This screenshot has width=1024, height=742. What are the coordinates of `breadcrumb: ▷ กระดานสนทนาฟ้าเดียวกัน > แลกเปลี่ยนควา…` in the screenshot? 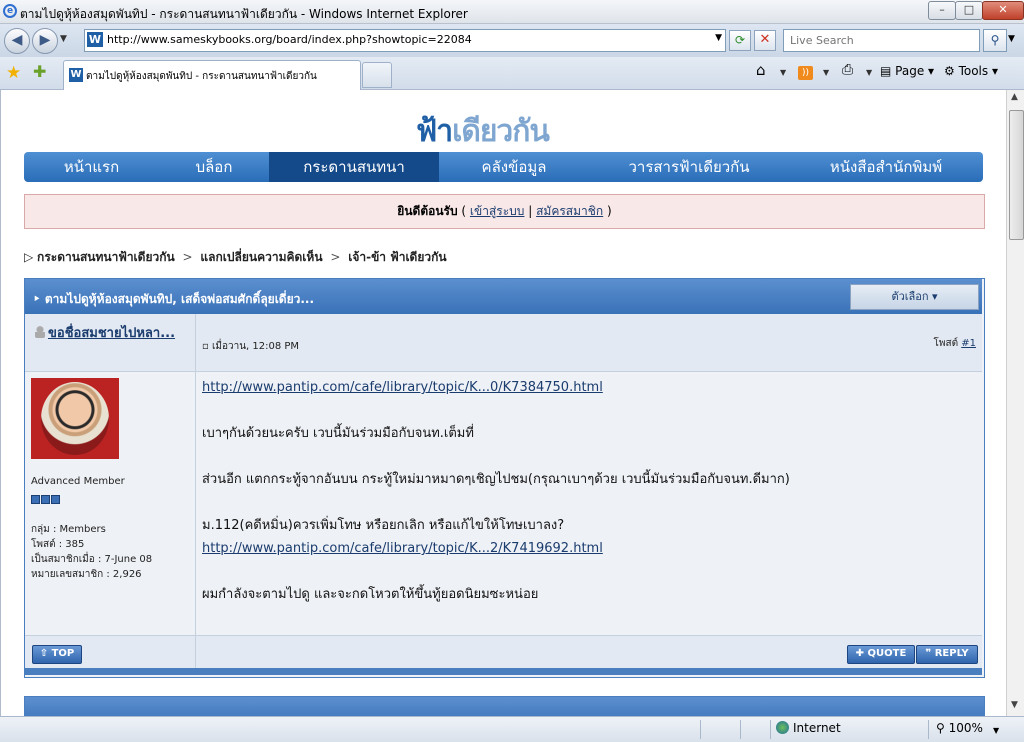 It's located at (235, 257).